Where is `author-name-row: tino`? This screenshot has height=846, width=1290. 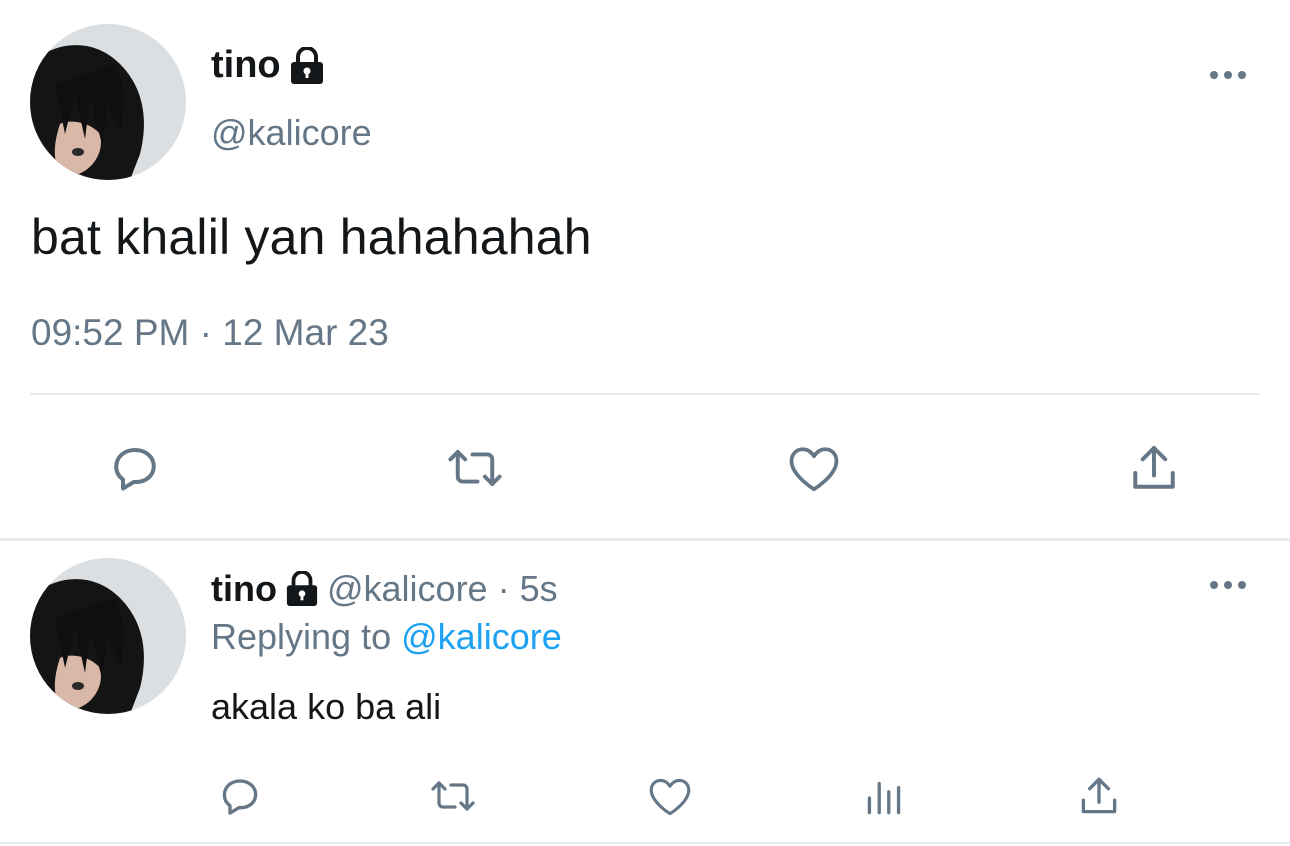
author-name-row: tino is located at coordinates (268, 65).